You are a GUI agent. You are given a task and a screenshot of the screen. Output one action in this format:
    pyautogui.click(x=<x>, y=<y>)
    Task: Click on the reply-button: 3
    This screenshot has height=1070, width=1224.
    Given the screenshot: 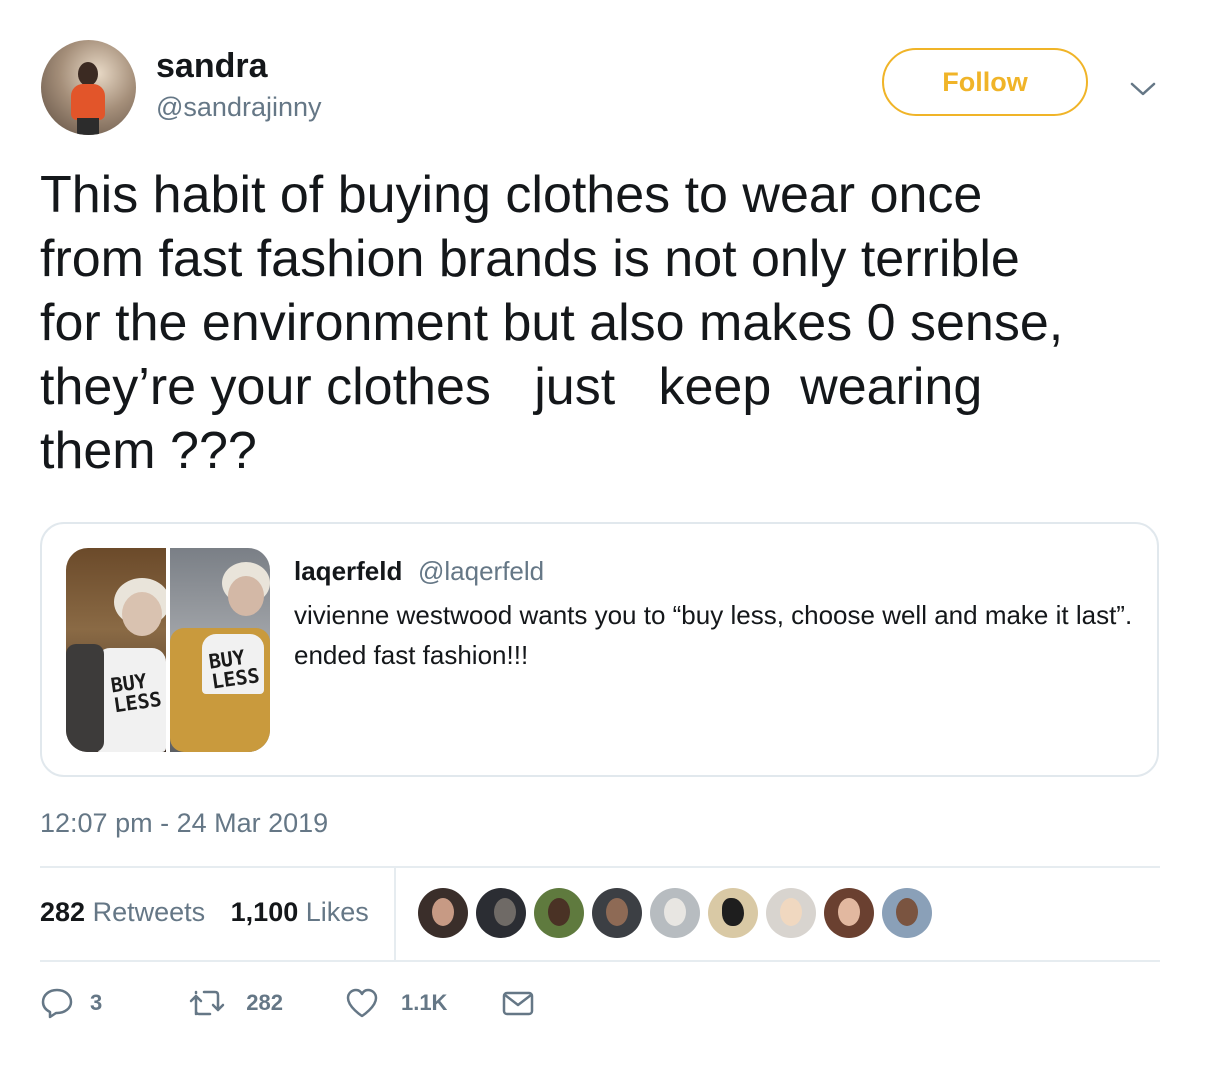 What is the action you would take?
    pyautogui.click(x=71, y=1003)
    